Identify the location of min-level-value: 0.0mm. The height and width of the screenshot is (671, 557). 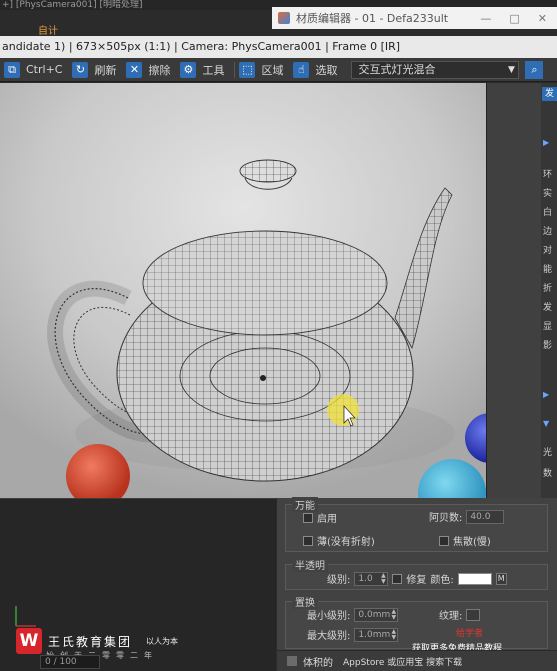
(374, 614).